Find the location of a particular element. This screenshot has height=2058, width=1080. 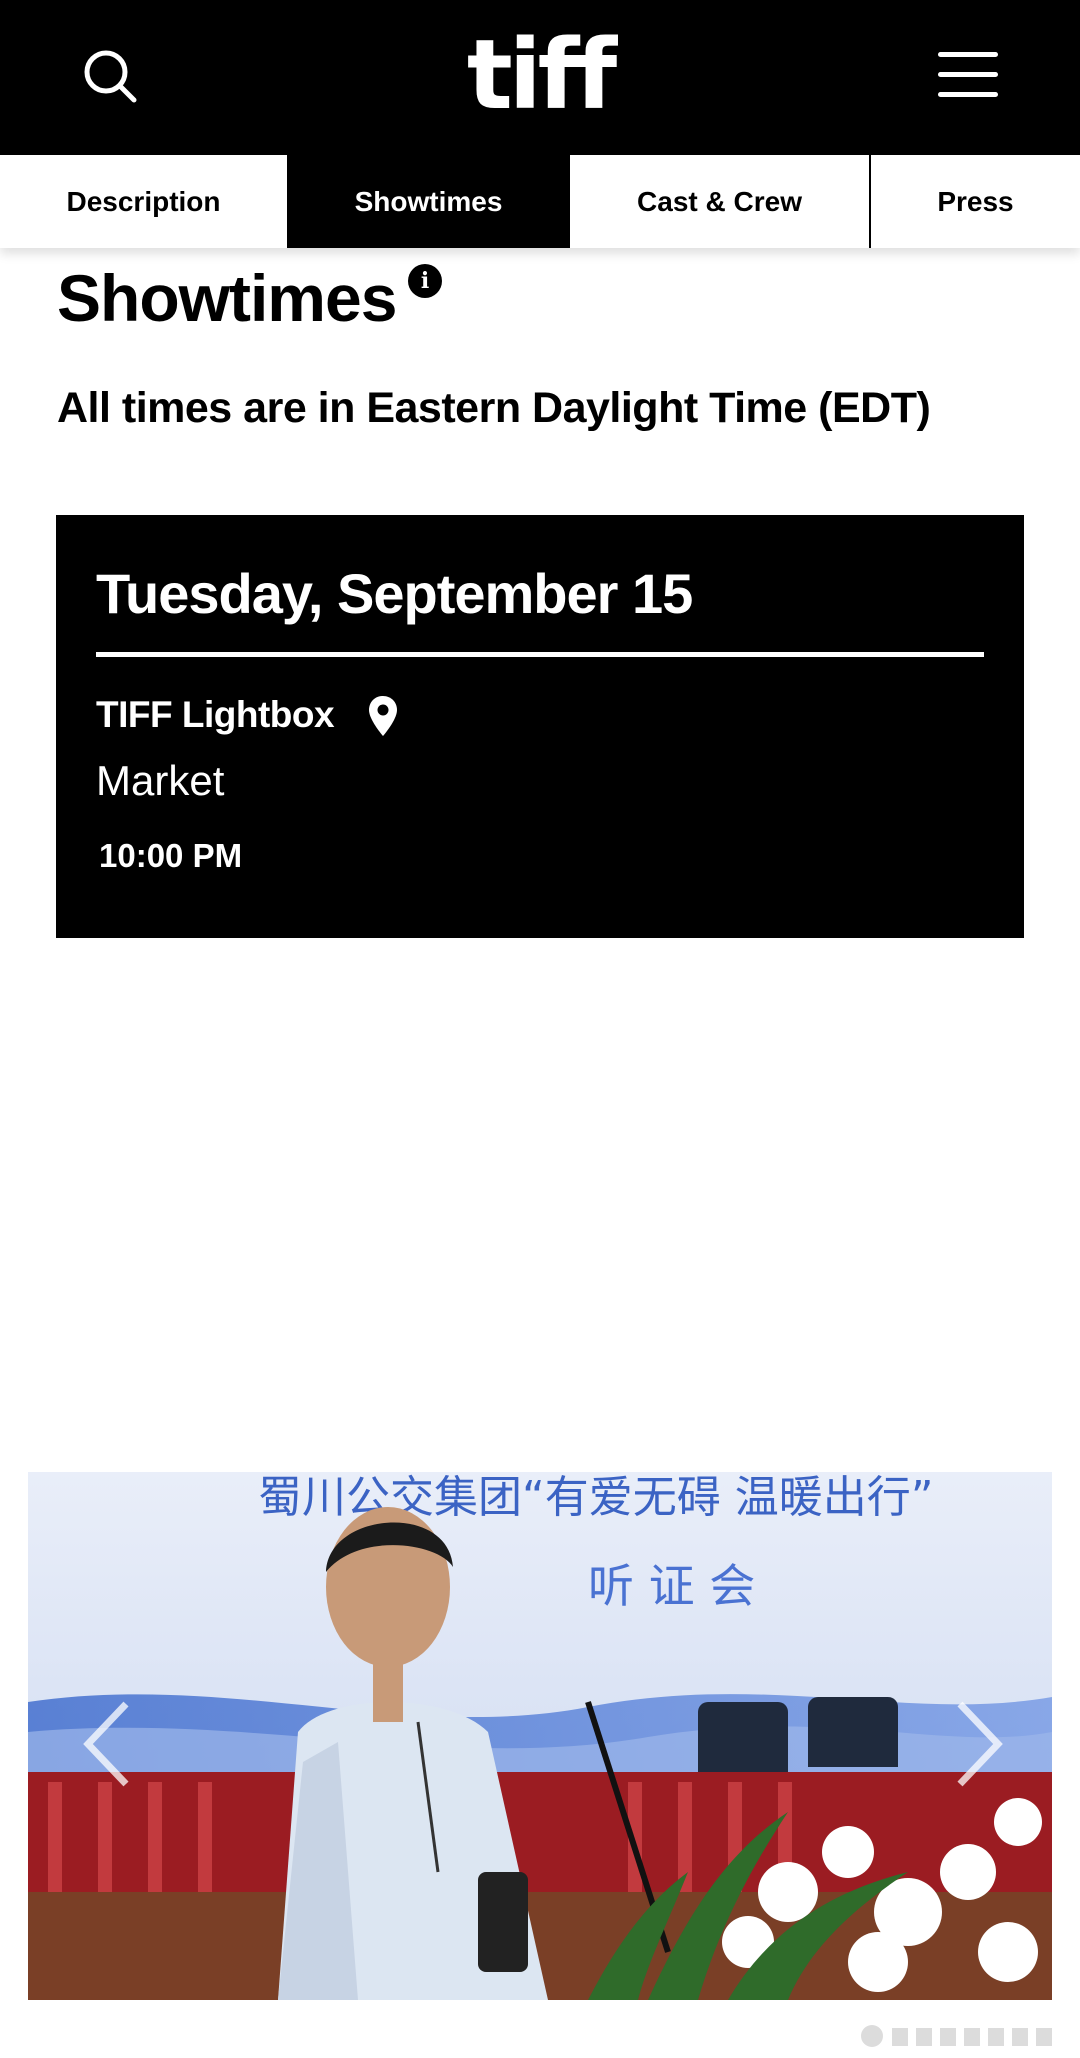

location-pin-icon is located at coordinates (383, 716).